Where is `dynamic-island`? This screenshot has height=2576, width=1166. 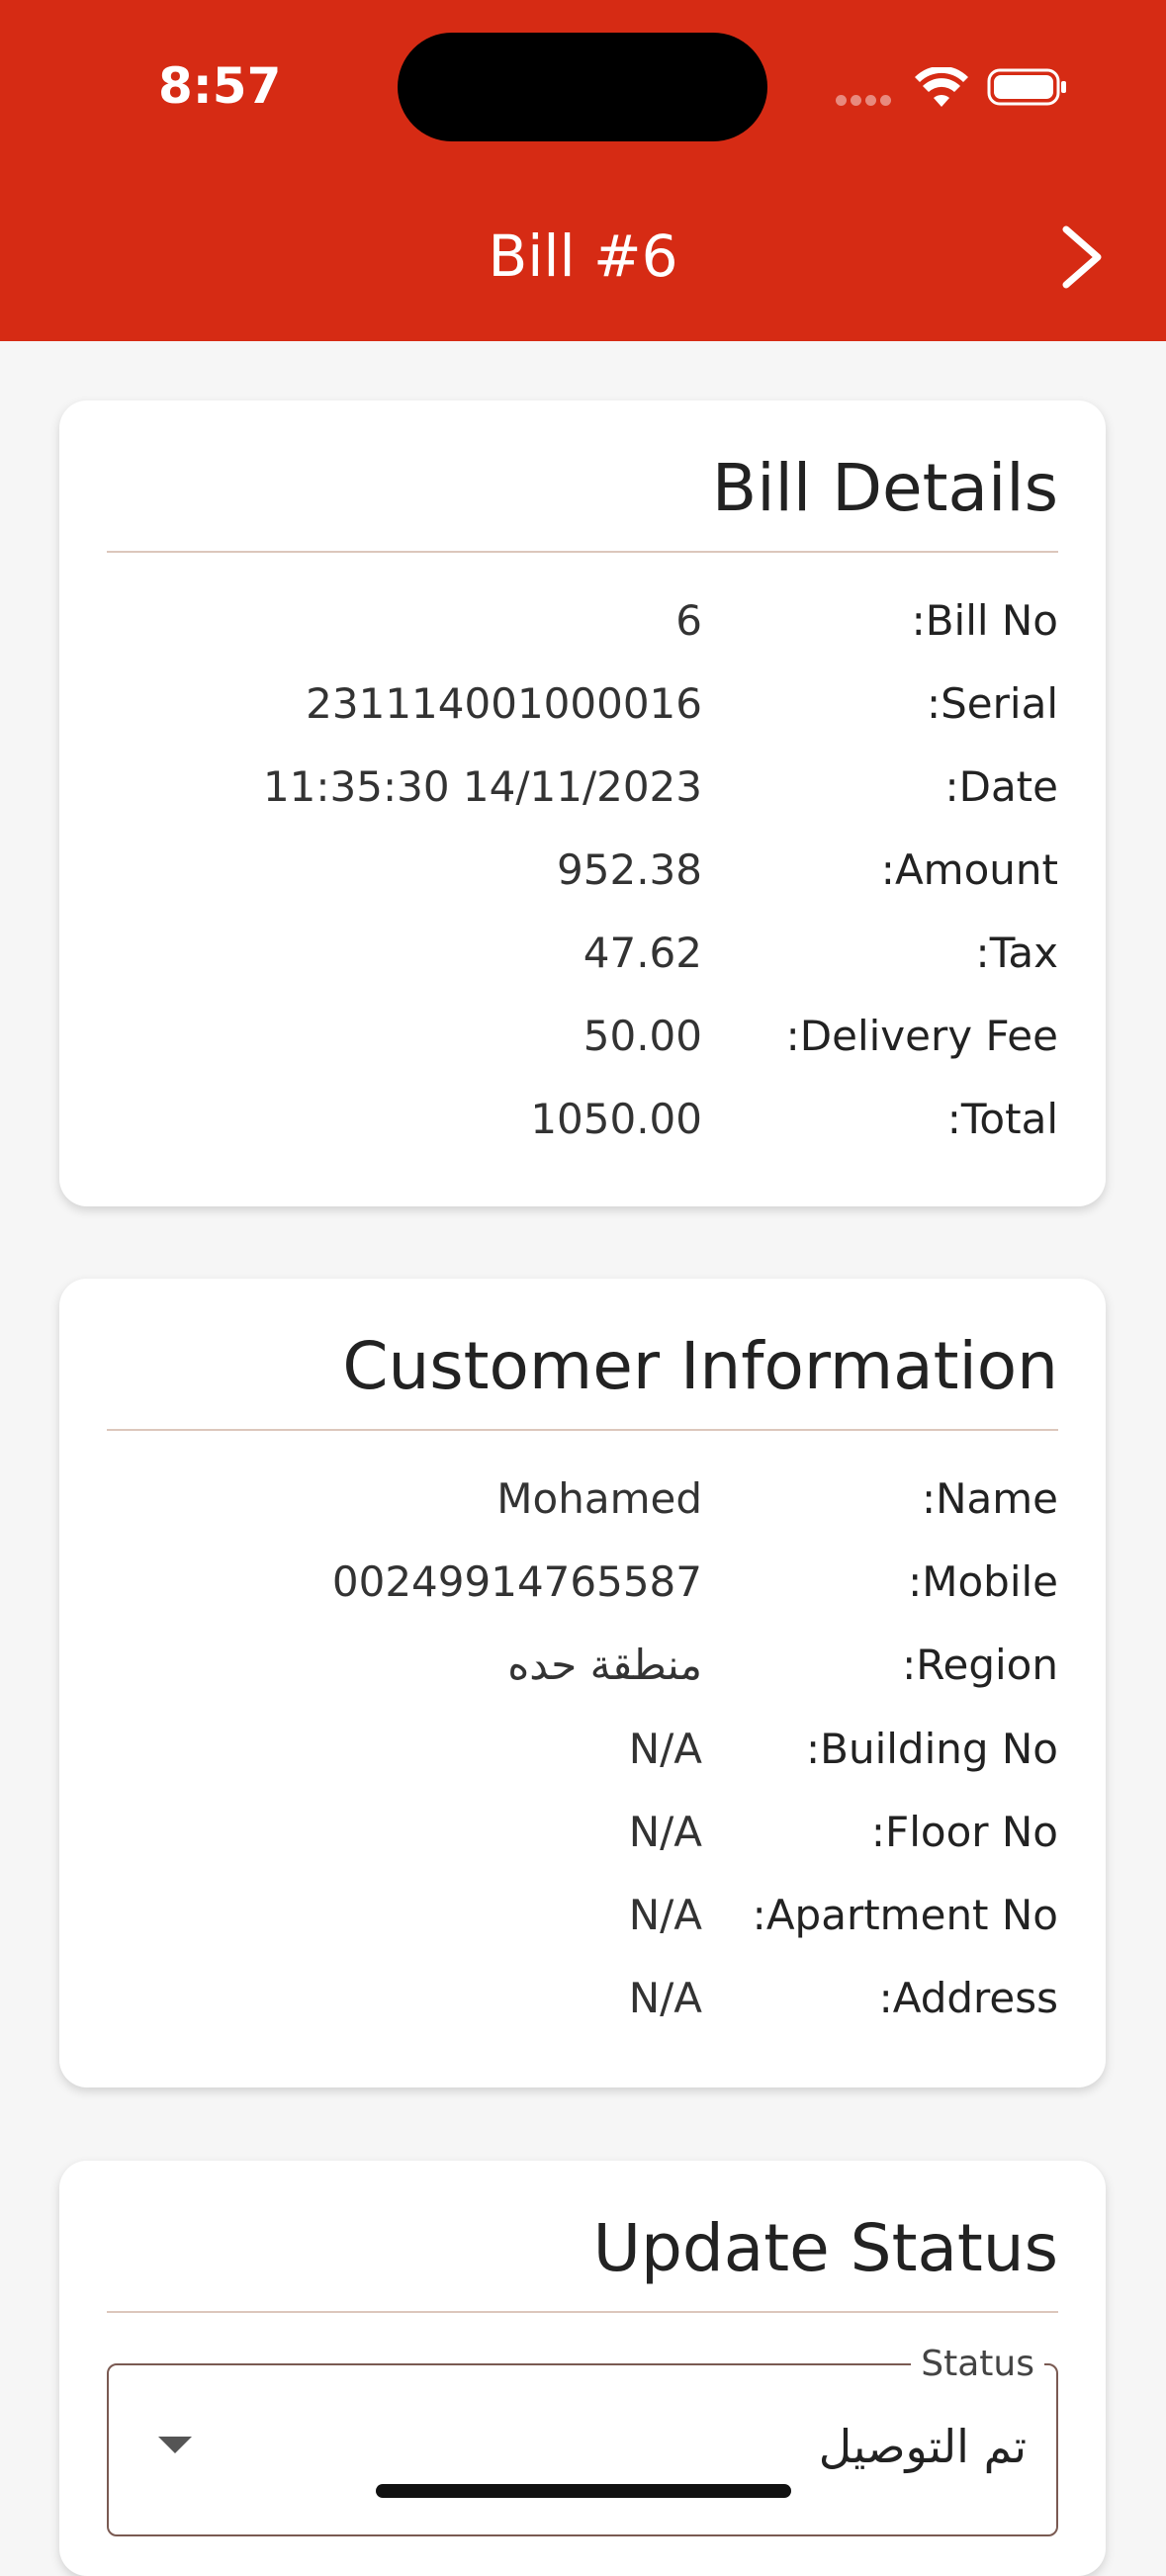
dynamic-island is located at coordinates (582, 87).